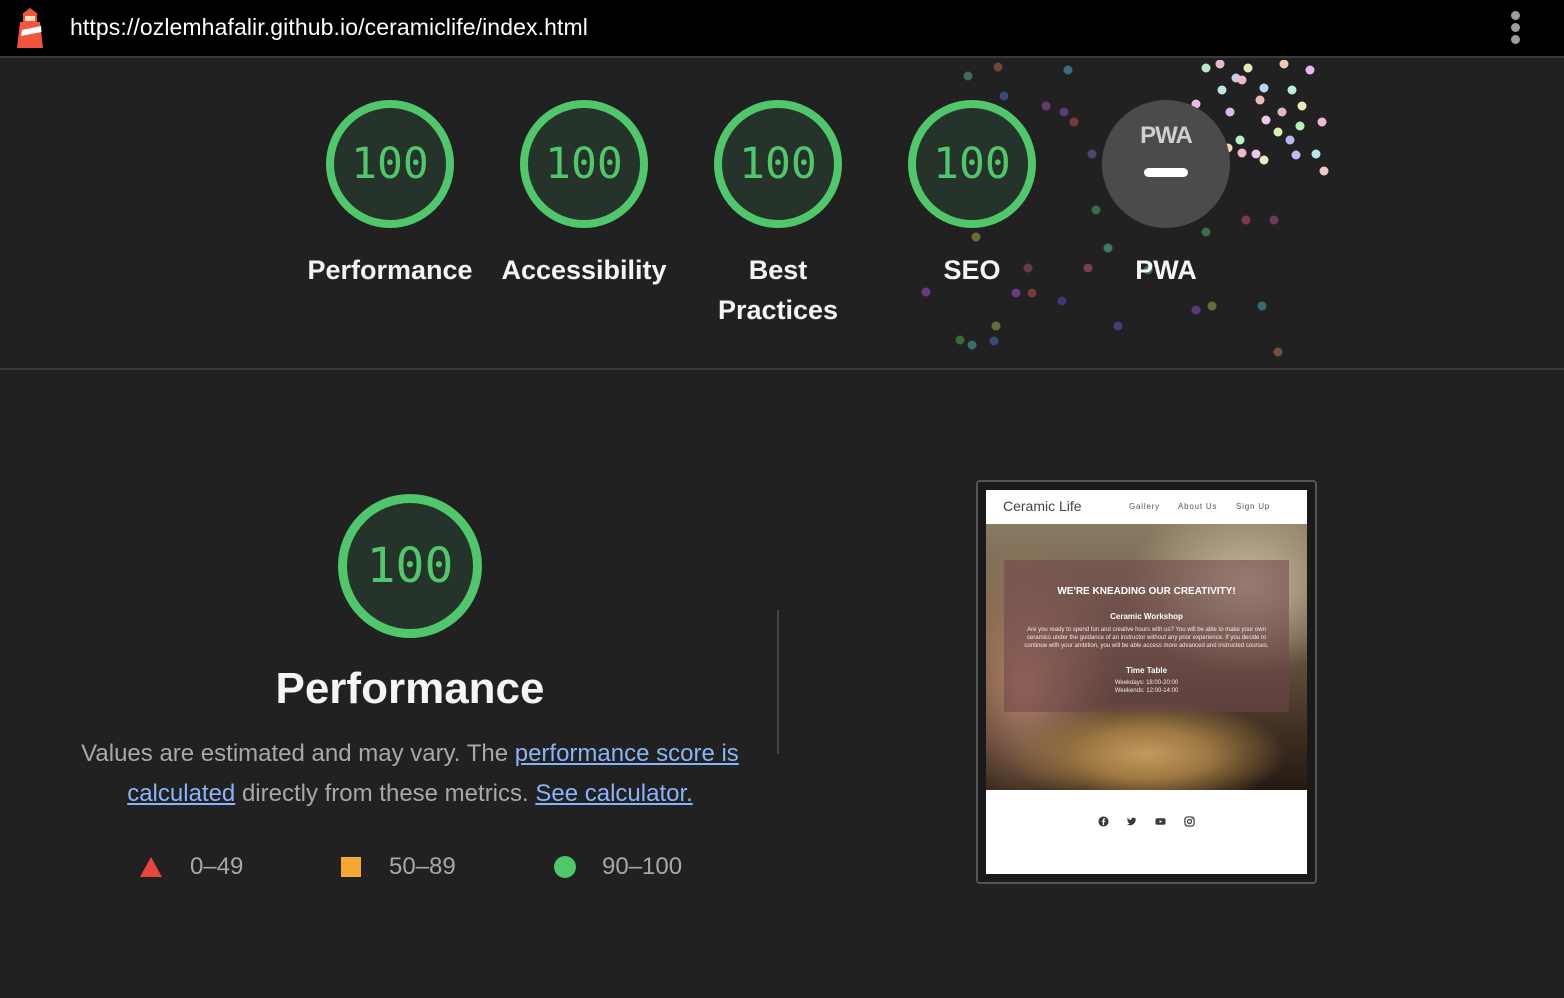 The width and height of the screenshot is (1564, 998). Describe the element at coordinates (613, 793) in the screenshot. I see `see-calculator-link: See calculator.` at that location.